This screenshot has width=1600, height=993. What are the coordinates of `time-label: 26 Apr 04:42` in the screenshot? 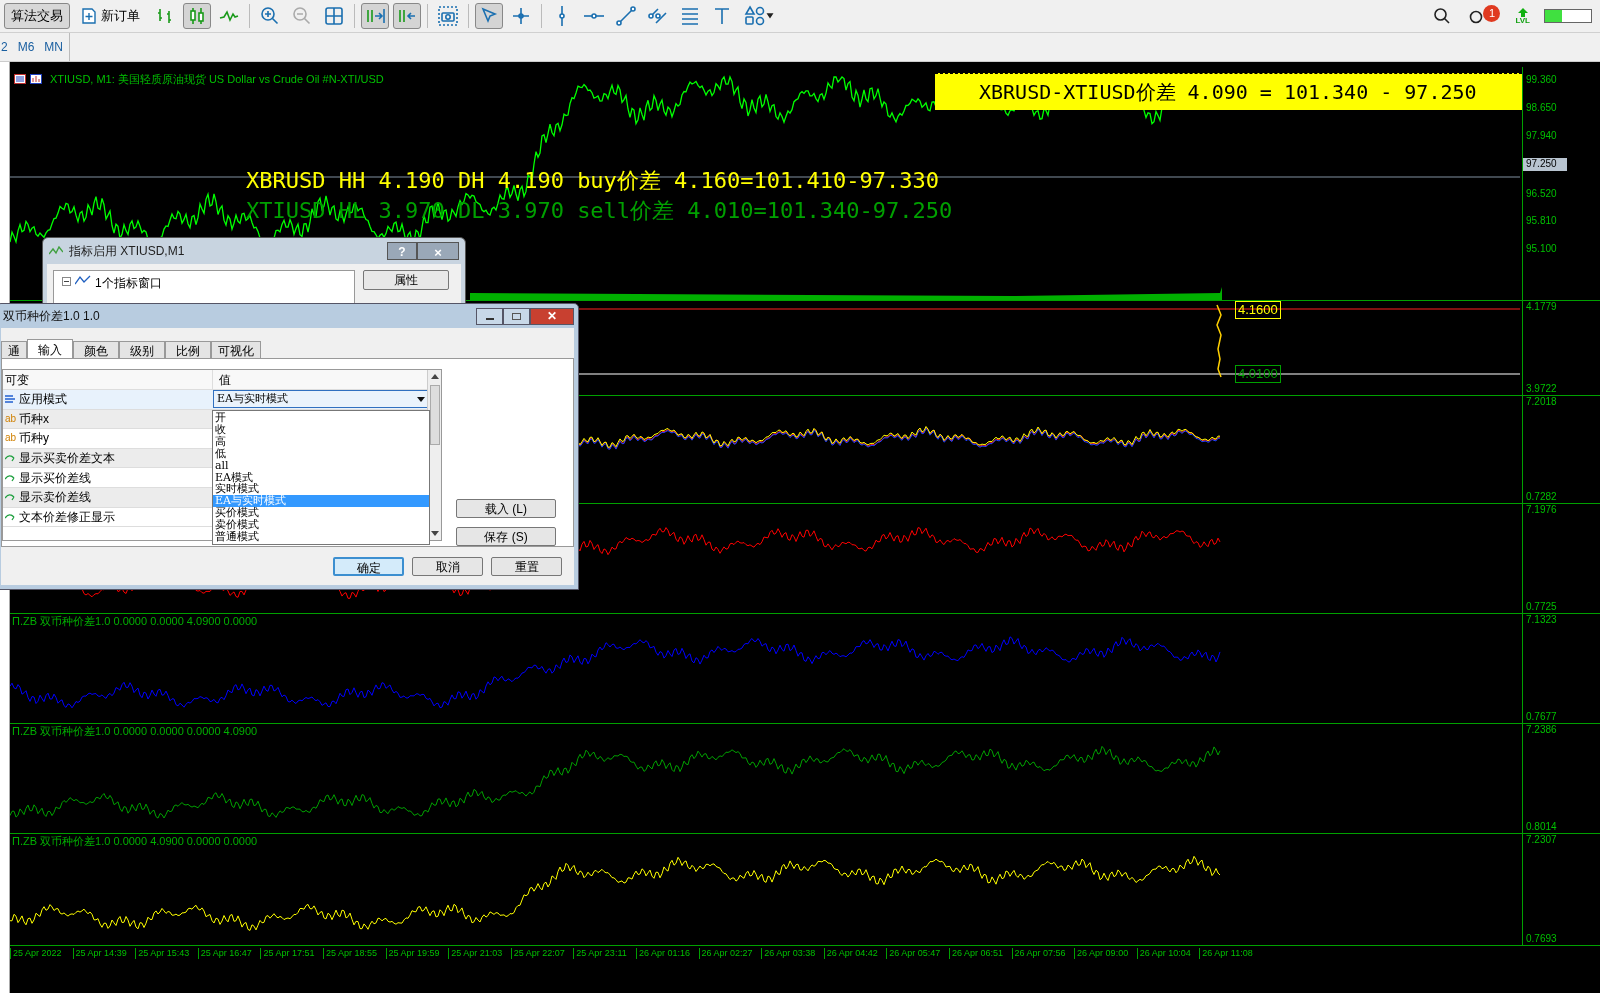 It's located at (855, 954).